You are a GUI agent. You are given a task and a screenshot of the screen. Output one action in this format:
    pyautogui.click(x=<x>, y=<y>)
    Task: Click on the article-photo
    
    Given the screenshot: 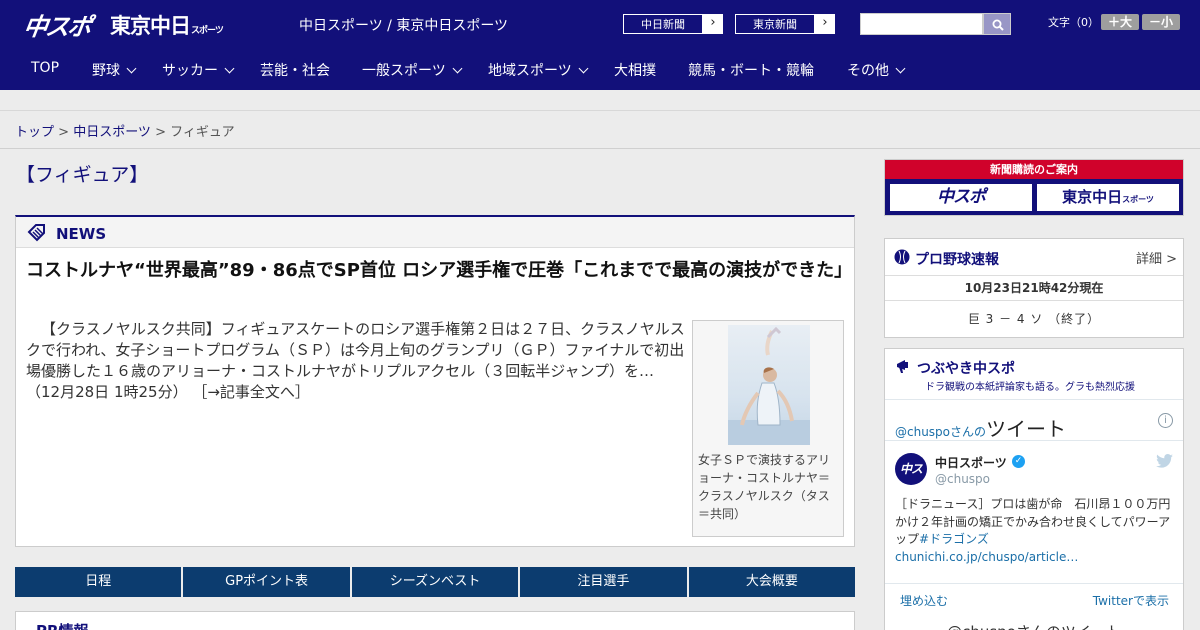 What is the action you would take?
    pyautogui.click(x=769, y=385)
    